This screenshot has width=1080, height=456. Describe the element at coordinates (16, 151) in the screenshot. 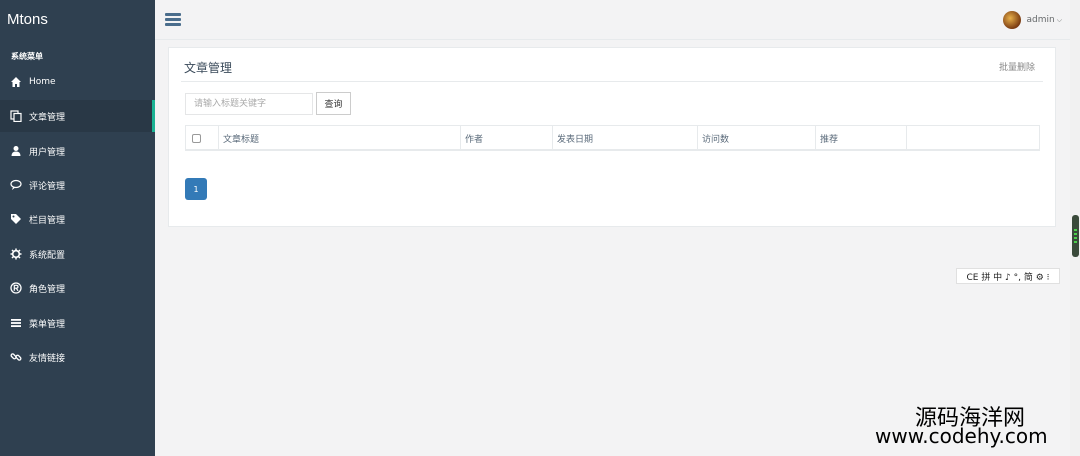

I see `user-icon` at that location.